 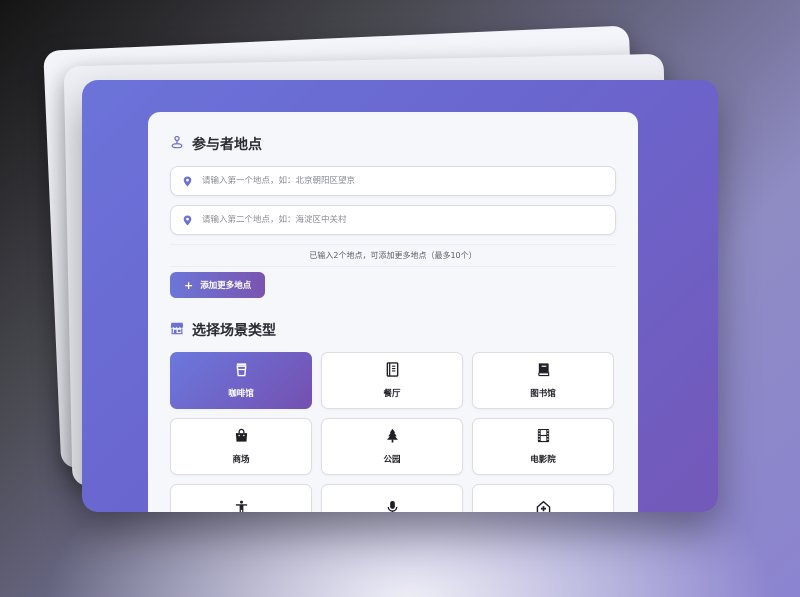 I want to click on plus-icon: +, so click(x=189, y=285).